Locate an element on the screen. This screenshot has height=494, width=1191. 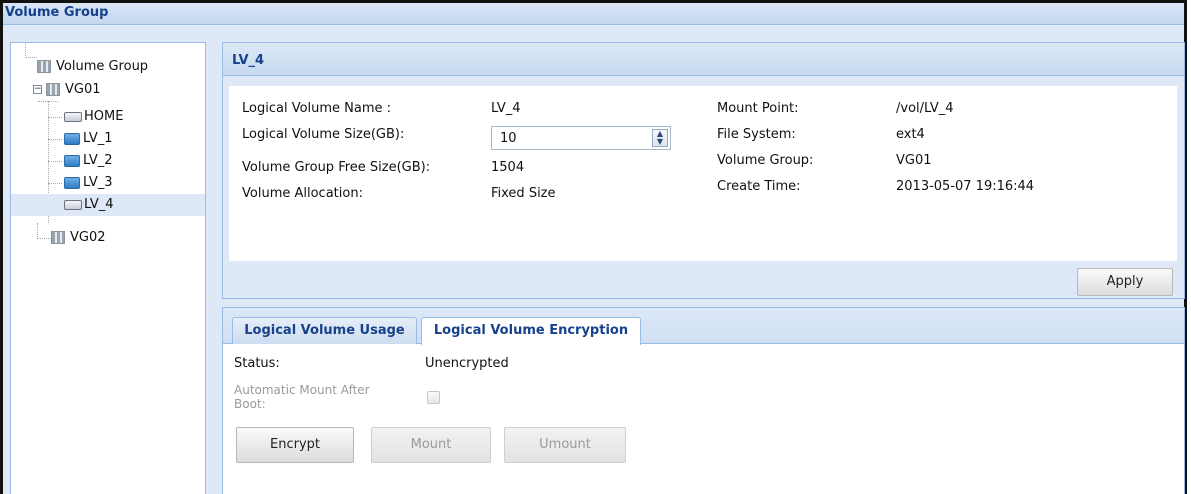
tree-item-lv3: LV_3 is located at coordinates (88, 183).